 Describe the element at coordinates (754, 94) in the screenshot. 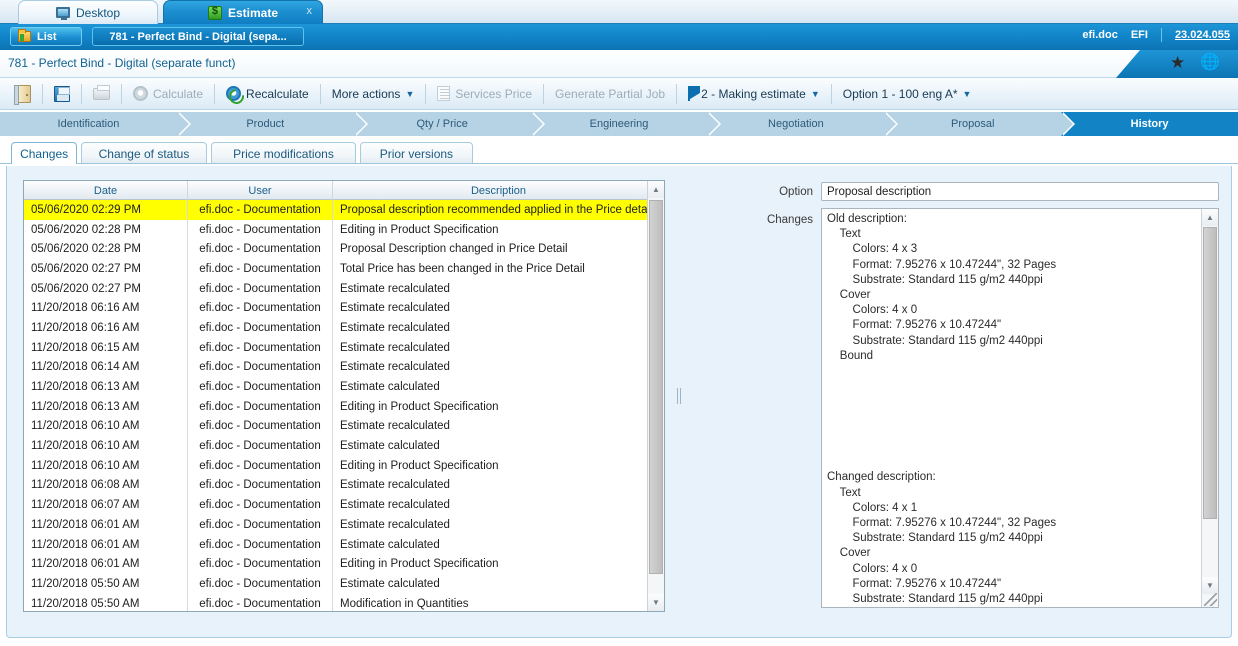

I see `status-dropdown: 2 - Making estimate ▼` at that location.